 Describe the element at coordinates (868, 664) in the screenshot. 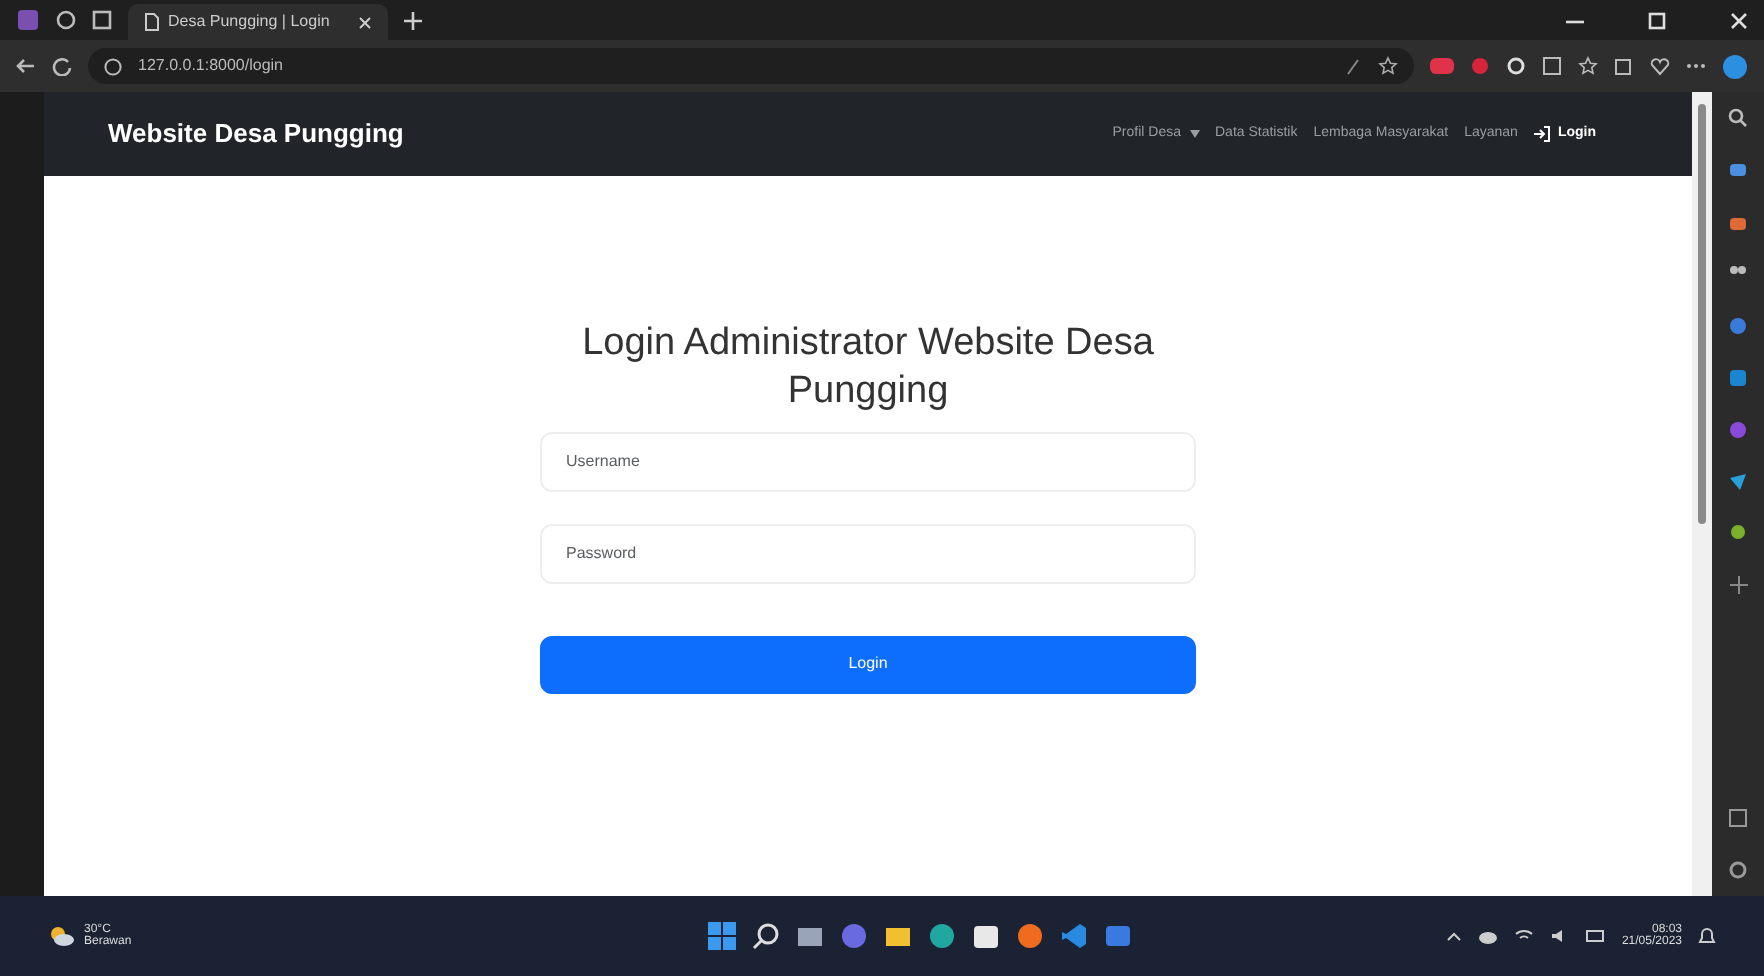

I see `login-button: Login` at that location.